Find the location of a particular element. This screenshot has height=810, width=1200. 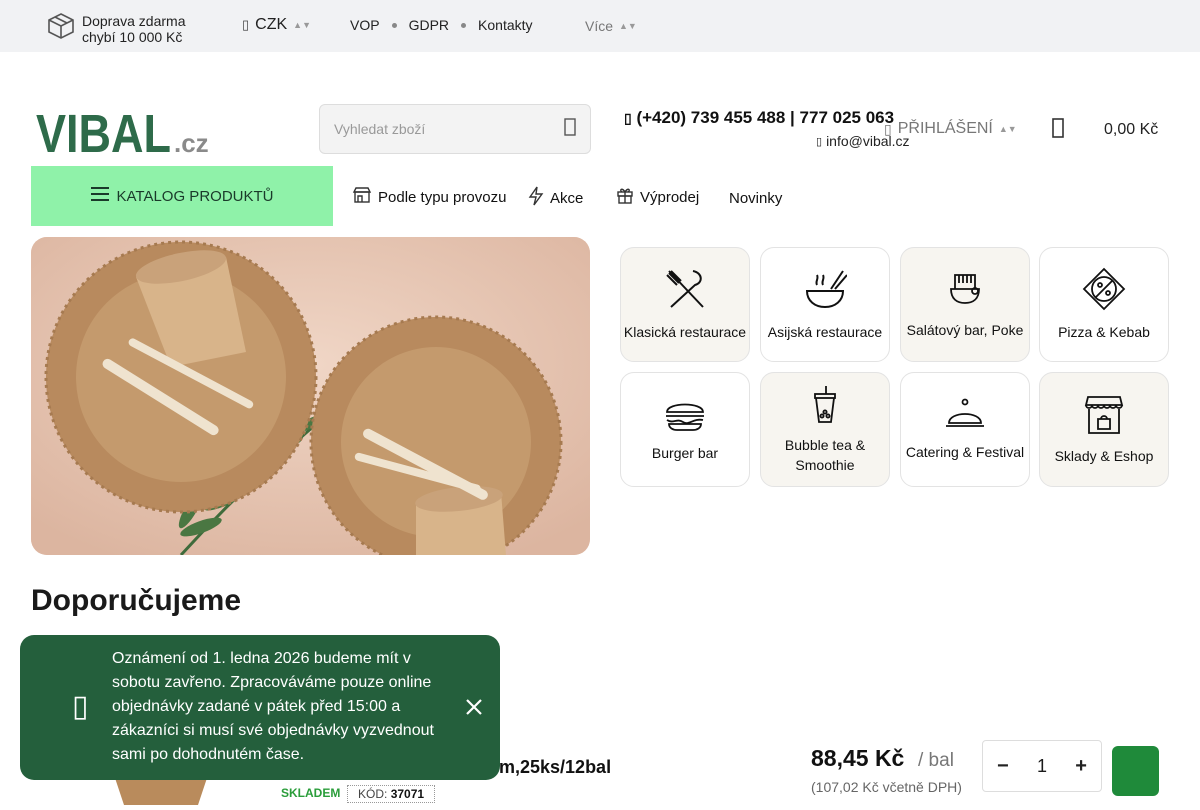

bubble-tea-icon is located at coordinates (825, 409).